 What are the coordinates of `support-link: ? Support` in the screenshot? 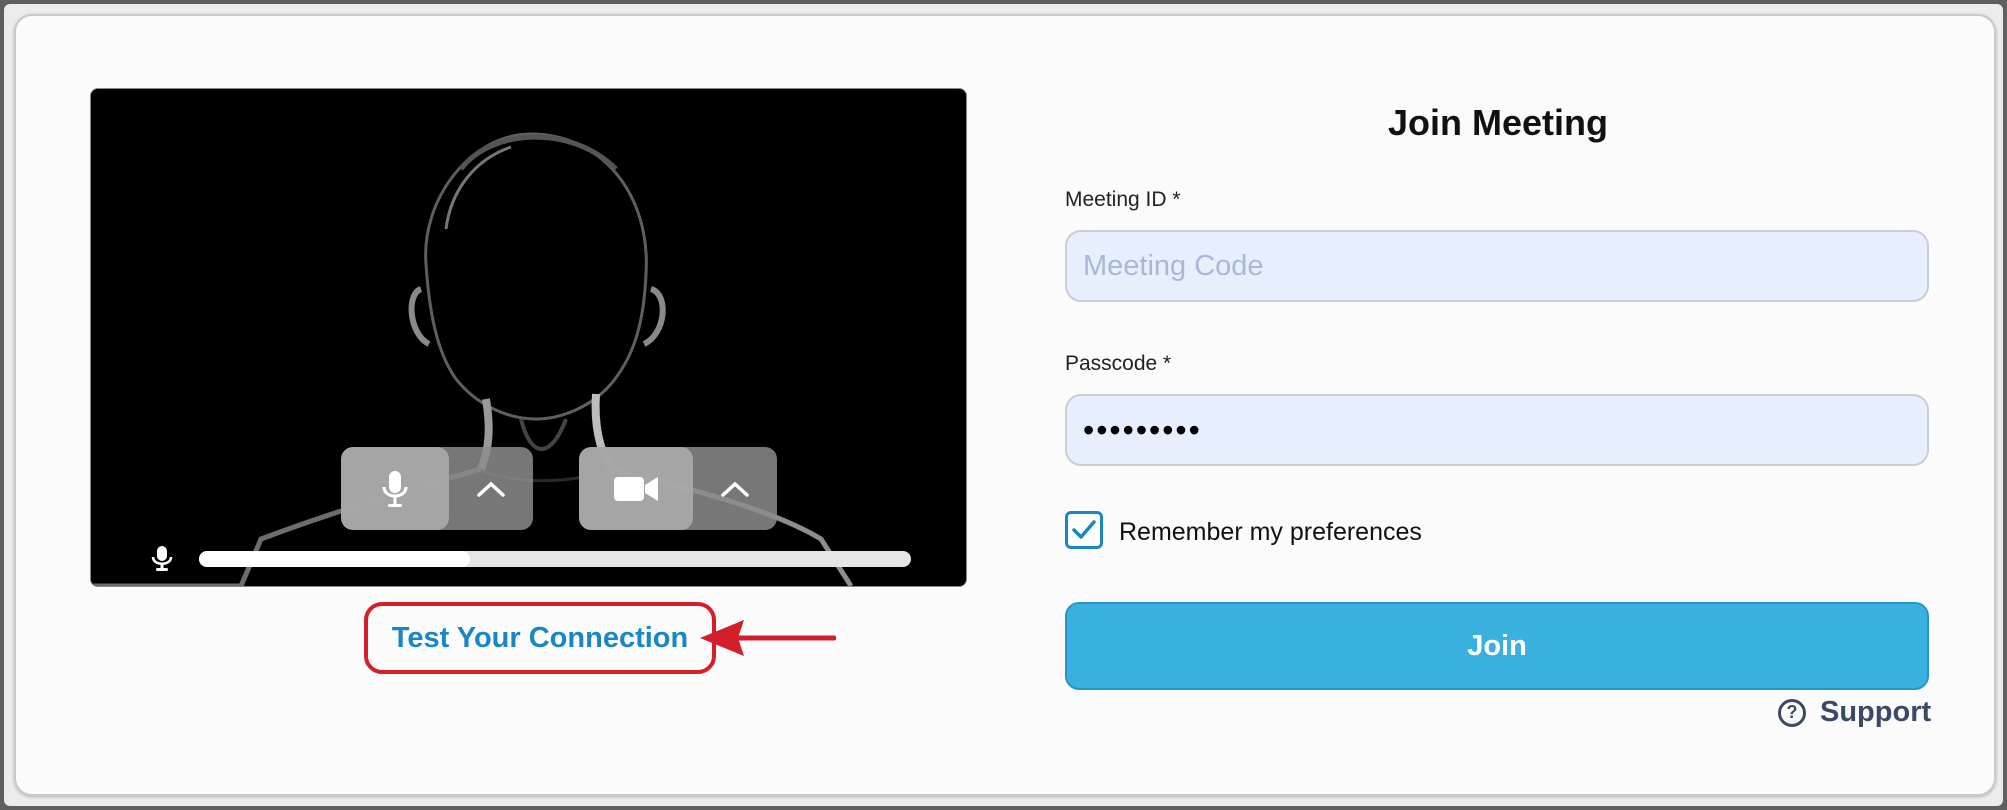 It's located at (1854, 712).